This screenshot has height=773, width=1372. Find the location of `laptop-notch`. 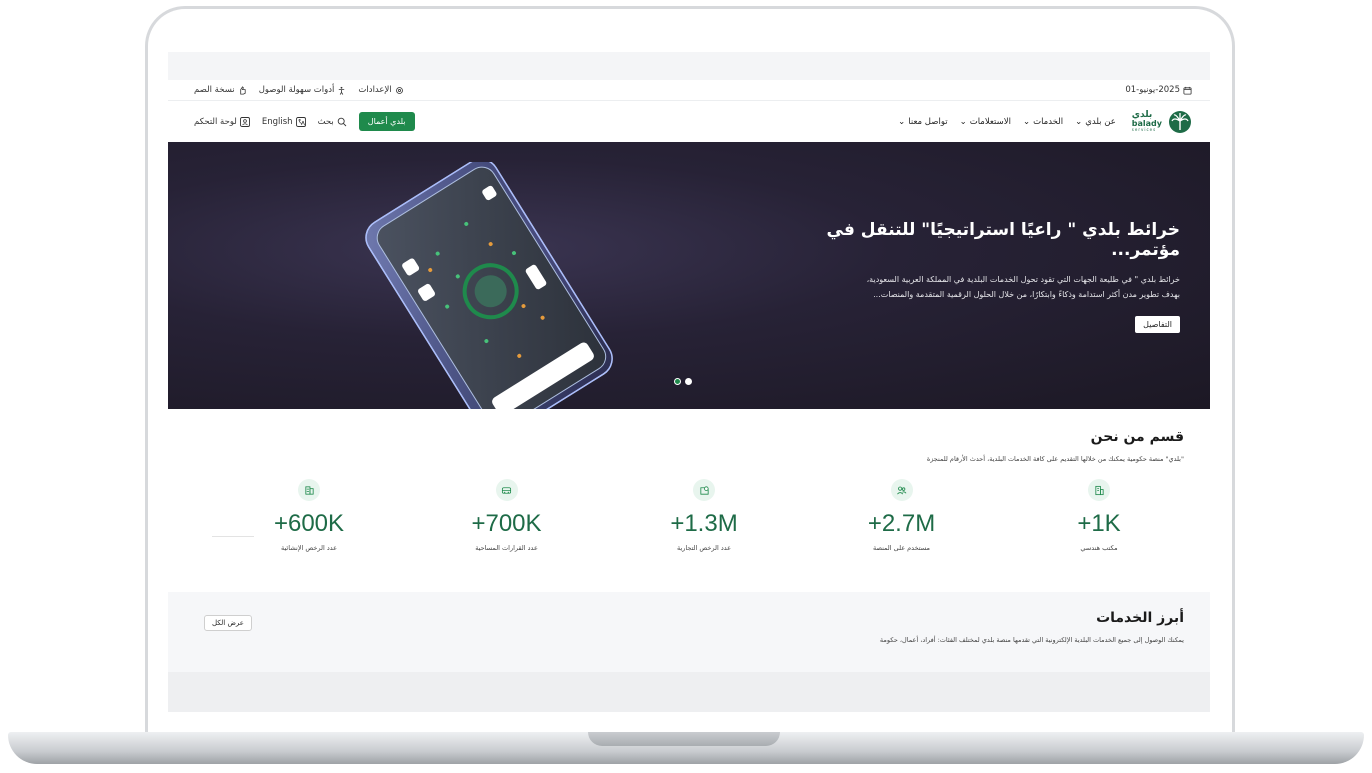

laptop-notch is located at coordinates (684, 739).